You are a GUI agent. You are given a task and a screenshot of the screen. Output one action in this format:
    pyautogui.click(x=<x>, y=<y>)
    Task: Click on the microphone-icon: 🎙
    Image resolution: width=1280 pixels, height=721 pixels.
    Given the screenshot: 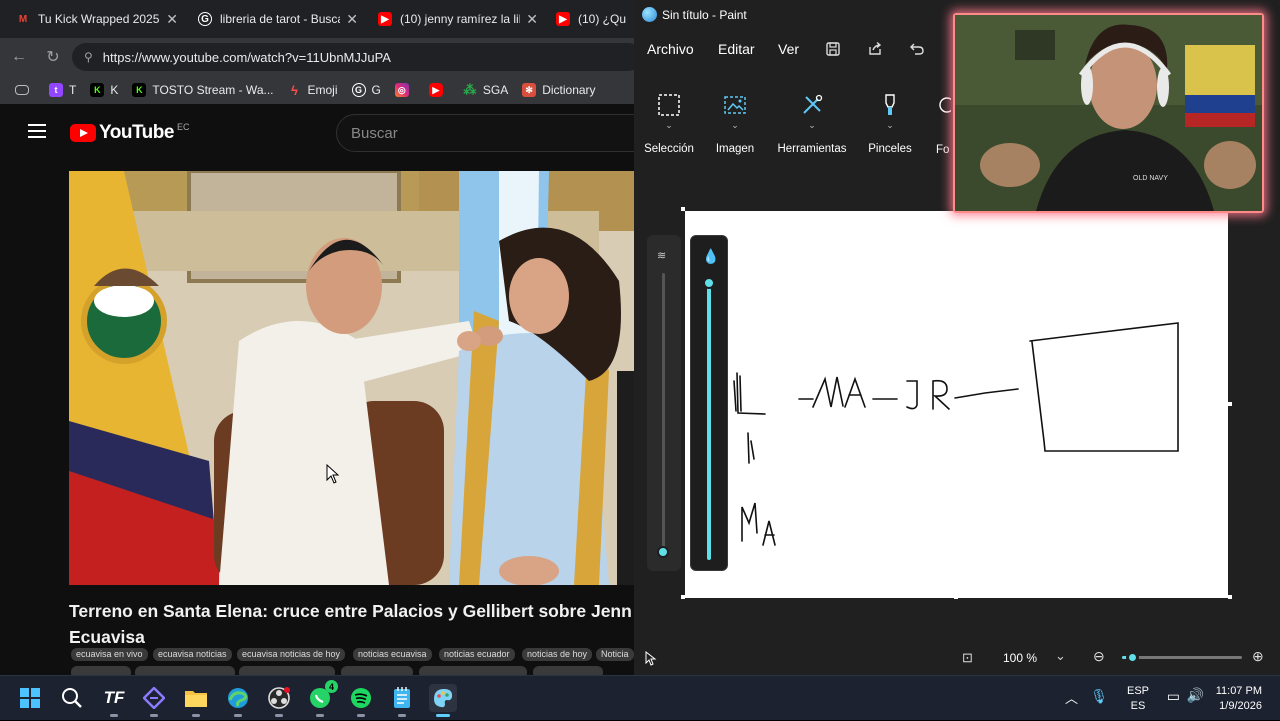 What is the action you would take?
    pyautogui.click(x=1099, y=696)
    